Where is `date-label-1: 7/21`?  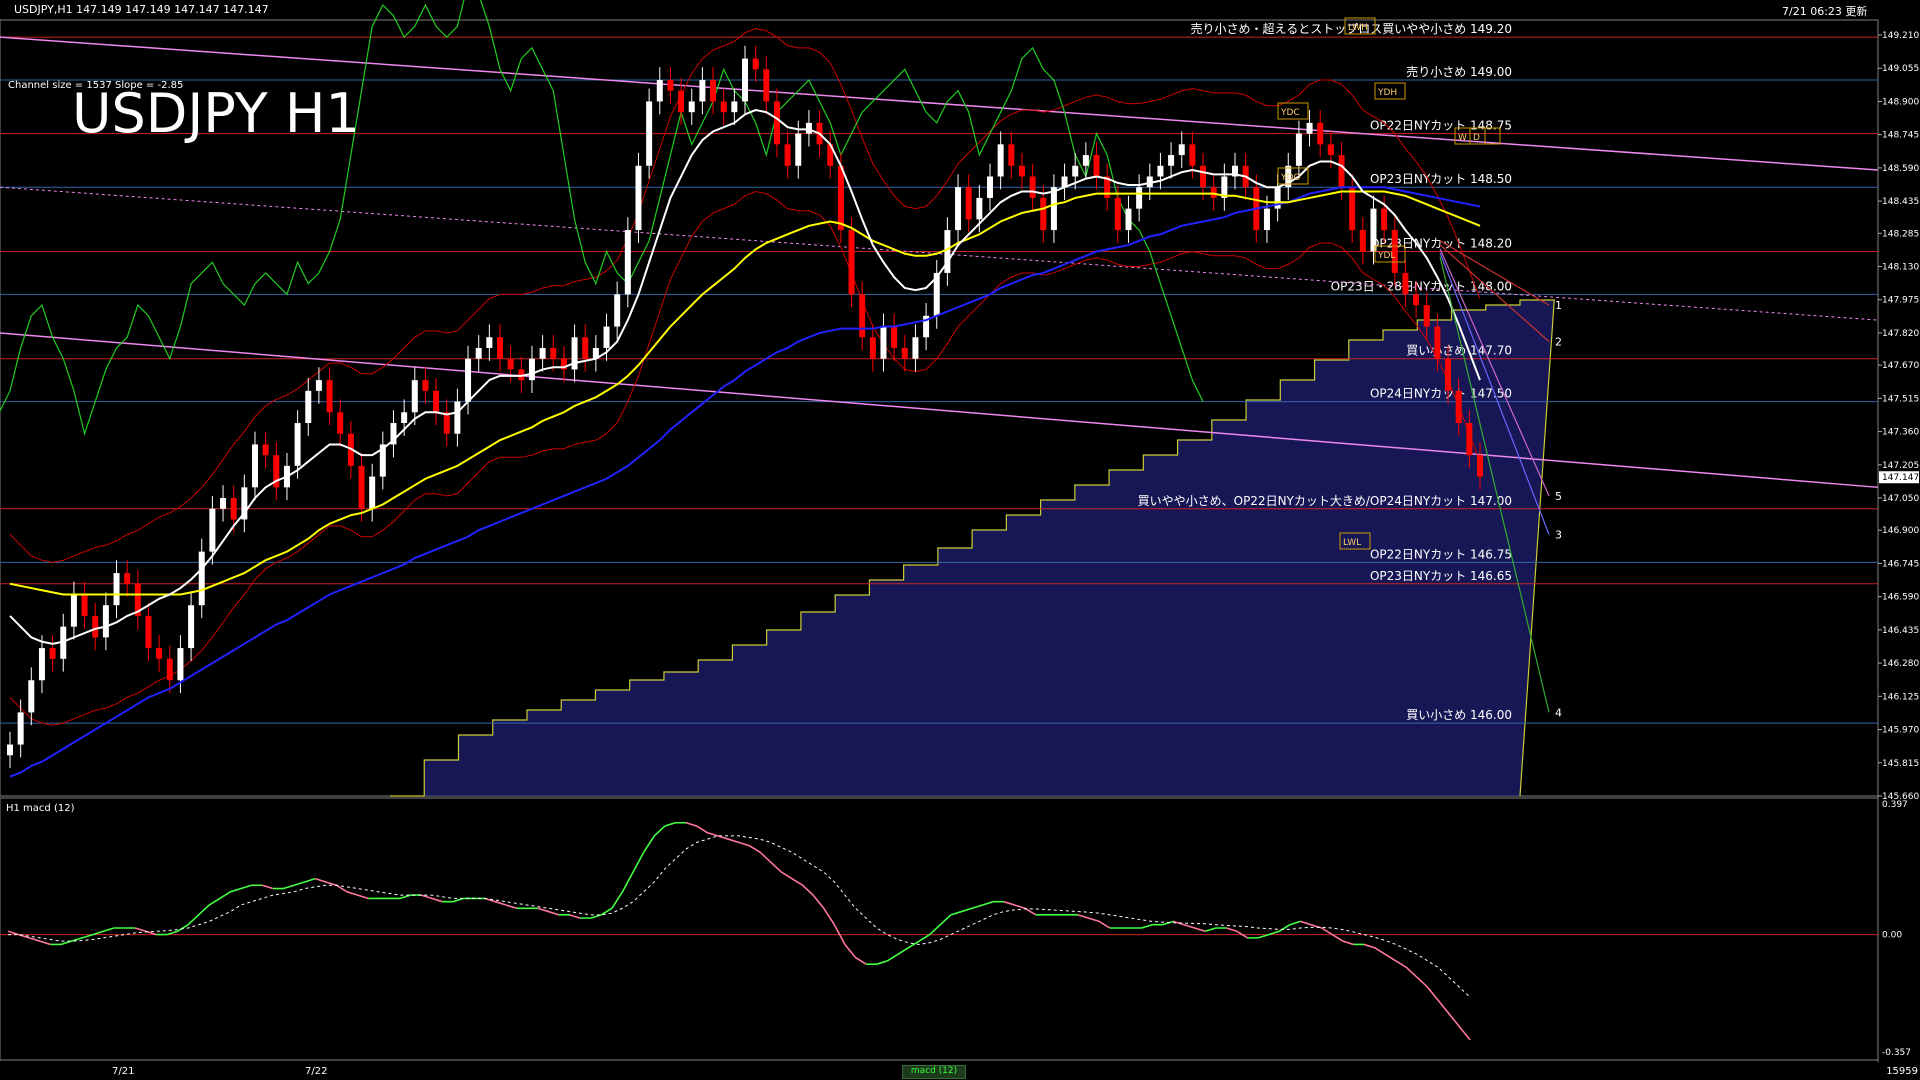 date-label-1: 7/21 is located at coordinates (123, 1071).